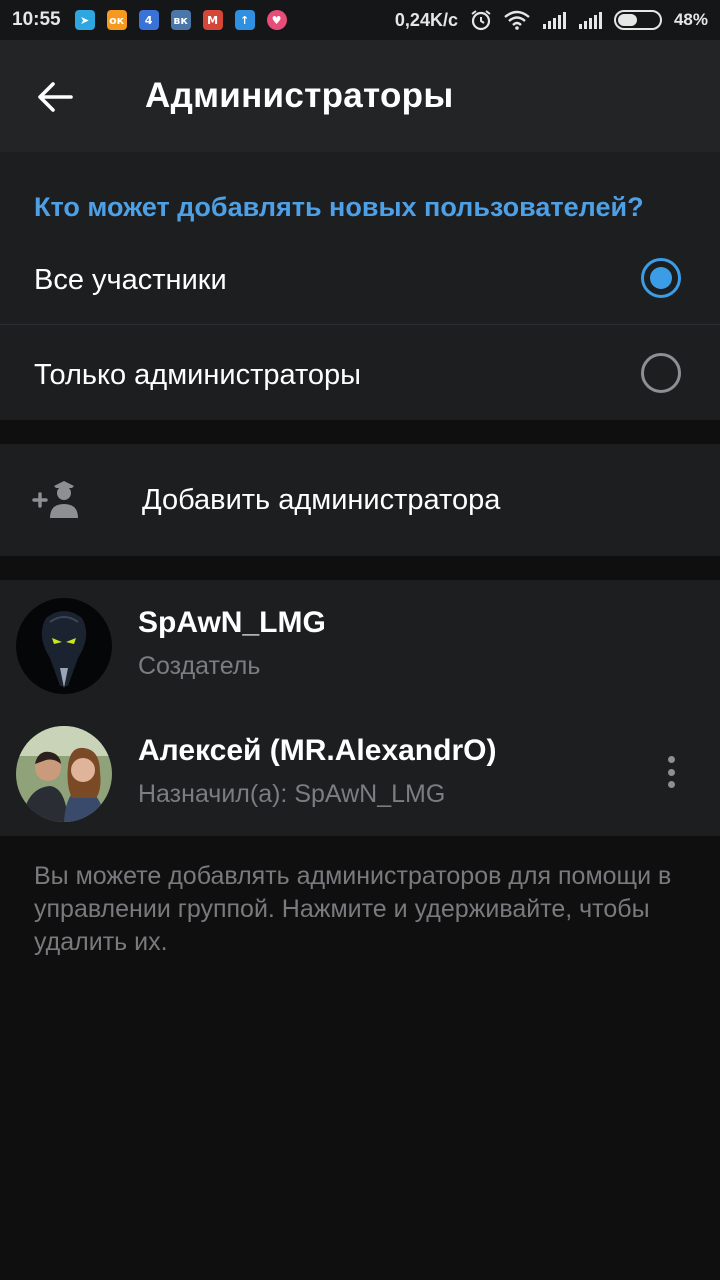  I want to click on upload-icon: ↑, so click(244, 20).